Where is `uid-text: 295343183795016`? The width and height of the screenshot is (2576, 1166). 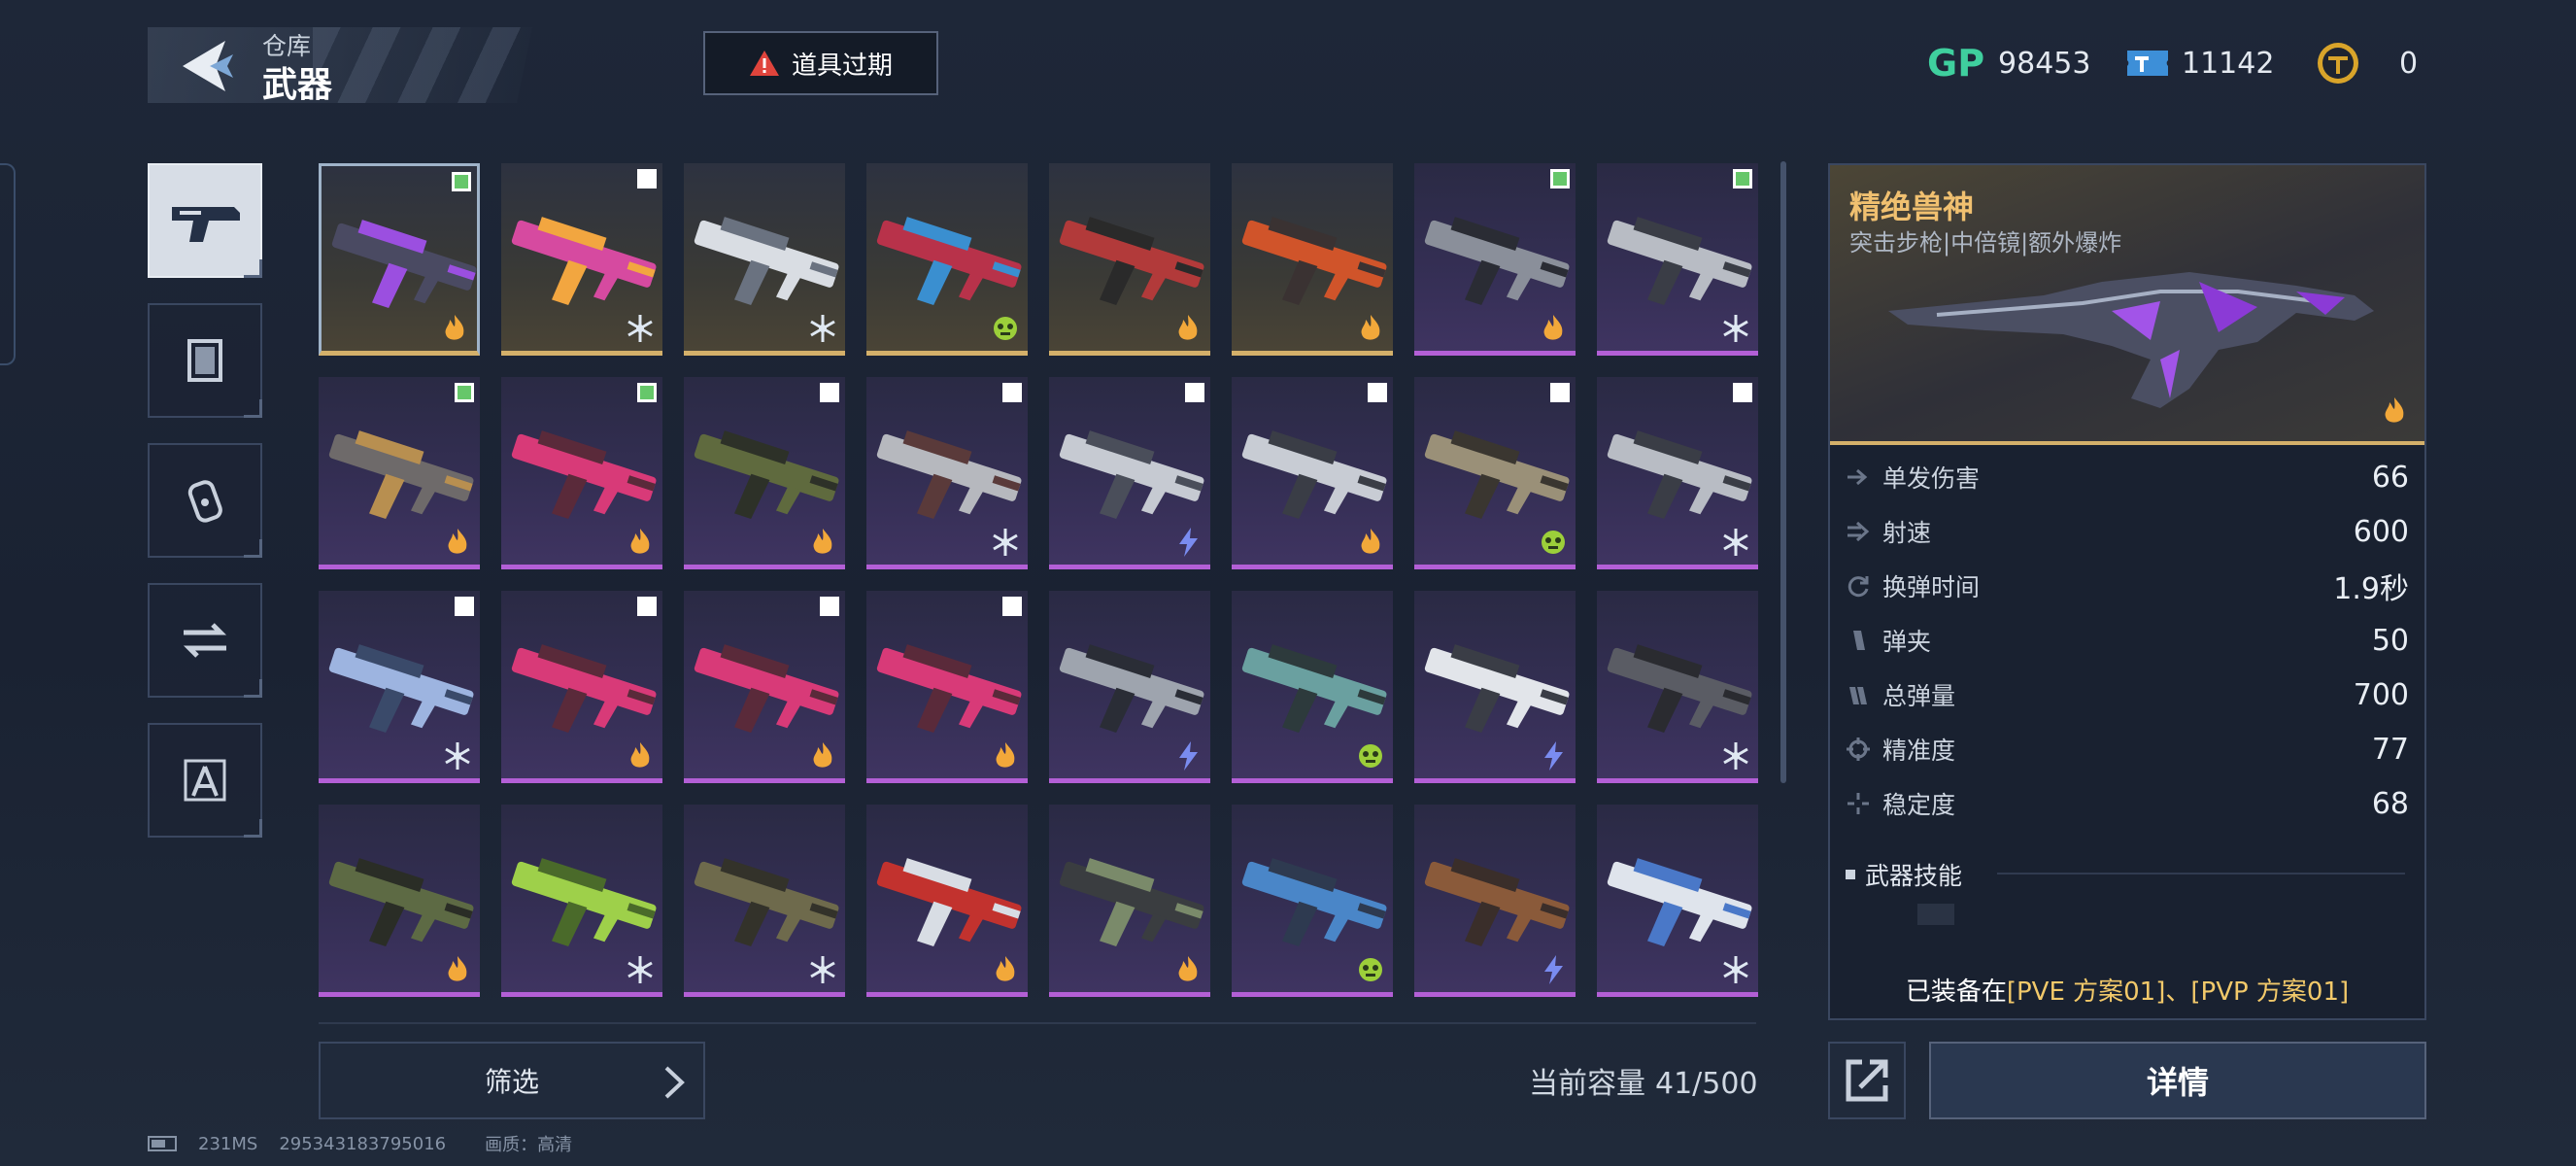
uid-text: 295343183795016 is located at coordinates (363, 1143).